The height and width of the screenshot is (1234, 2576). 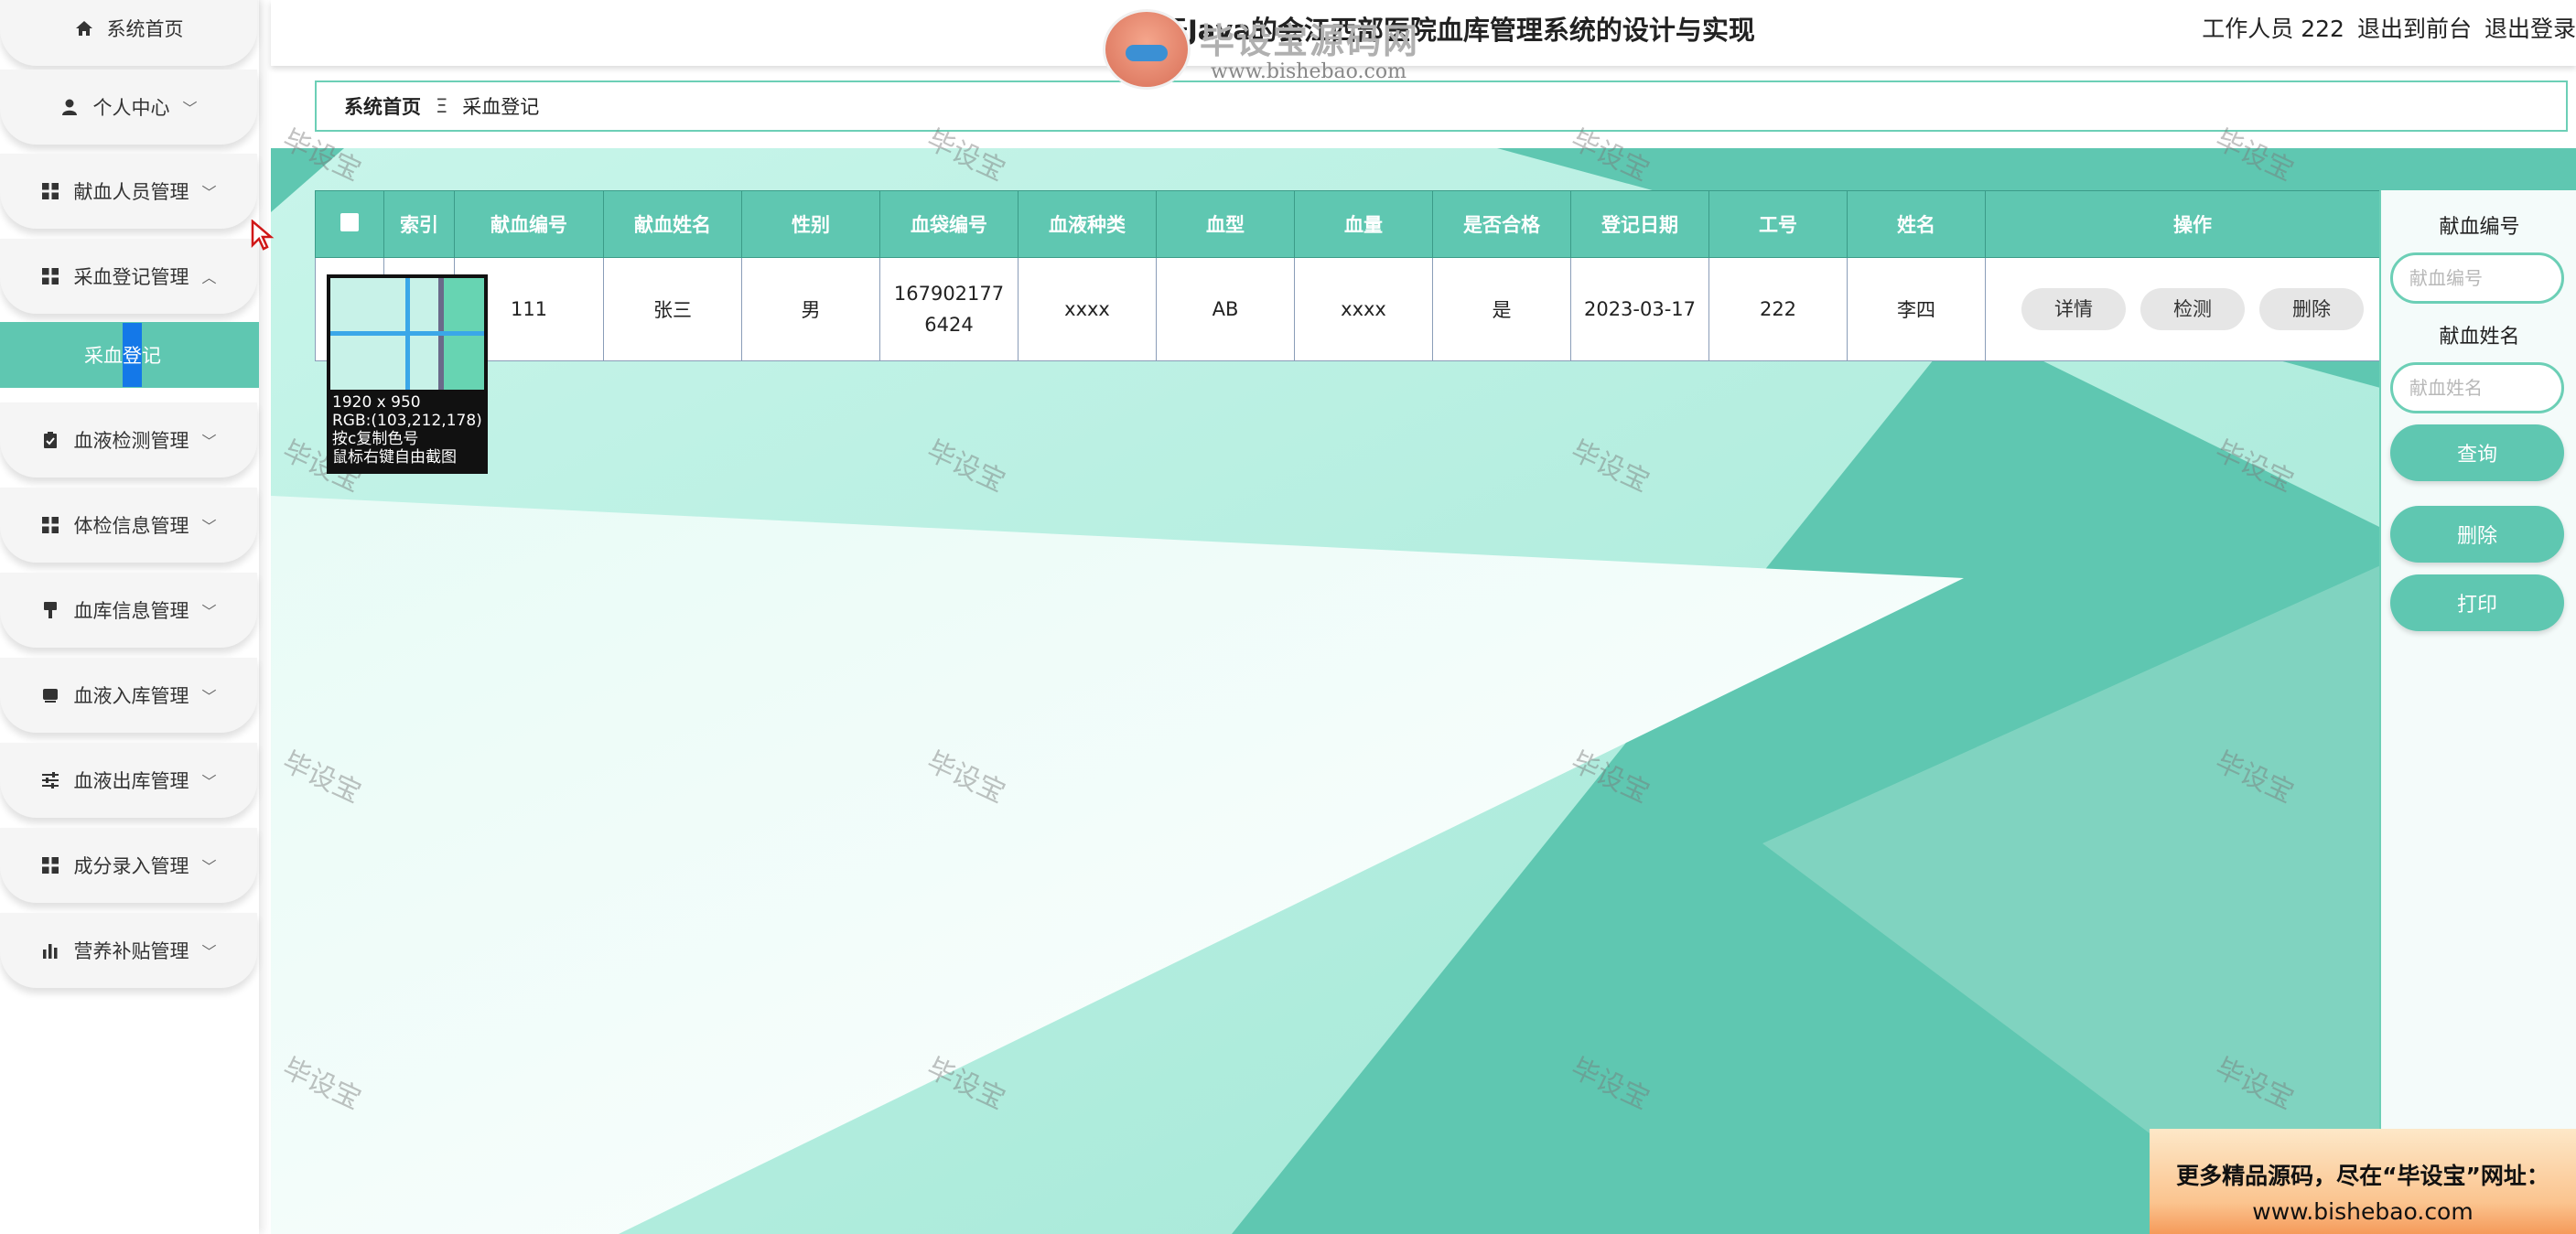 I want to click on column-header: 血液种类, so click(x=1087, y=224).